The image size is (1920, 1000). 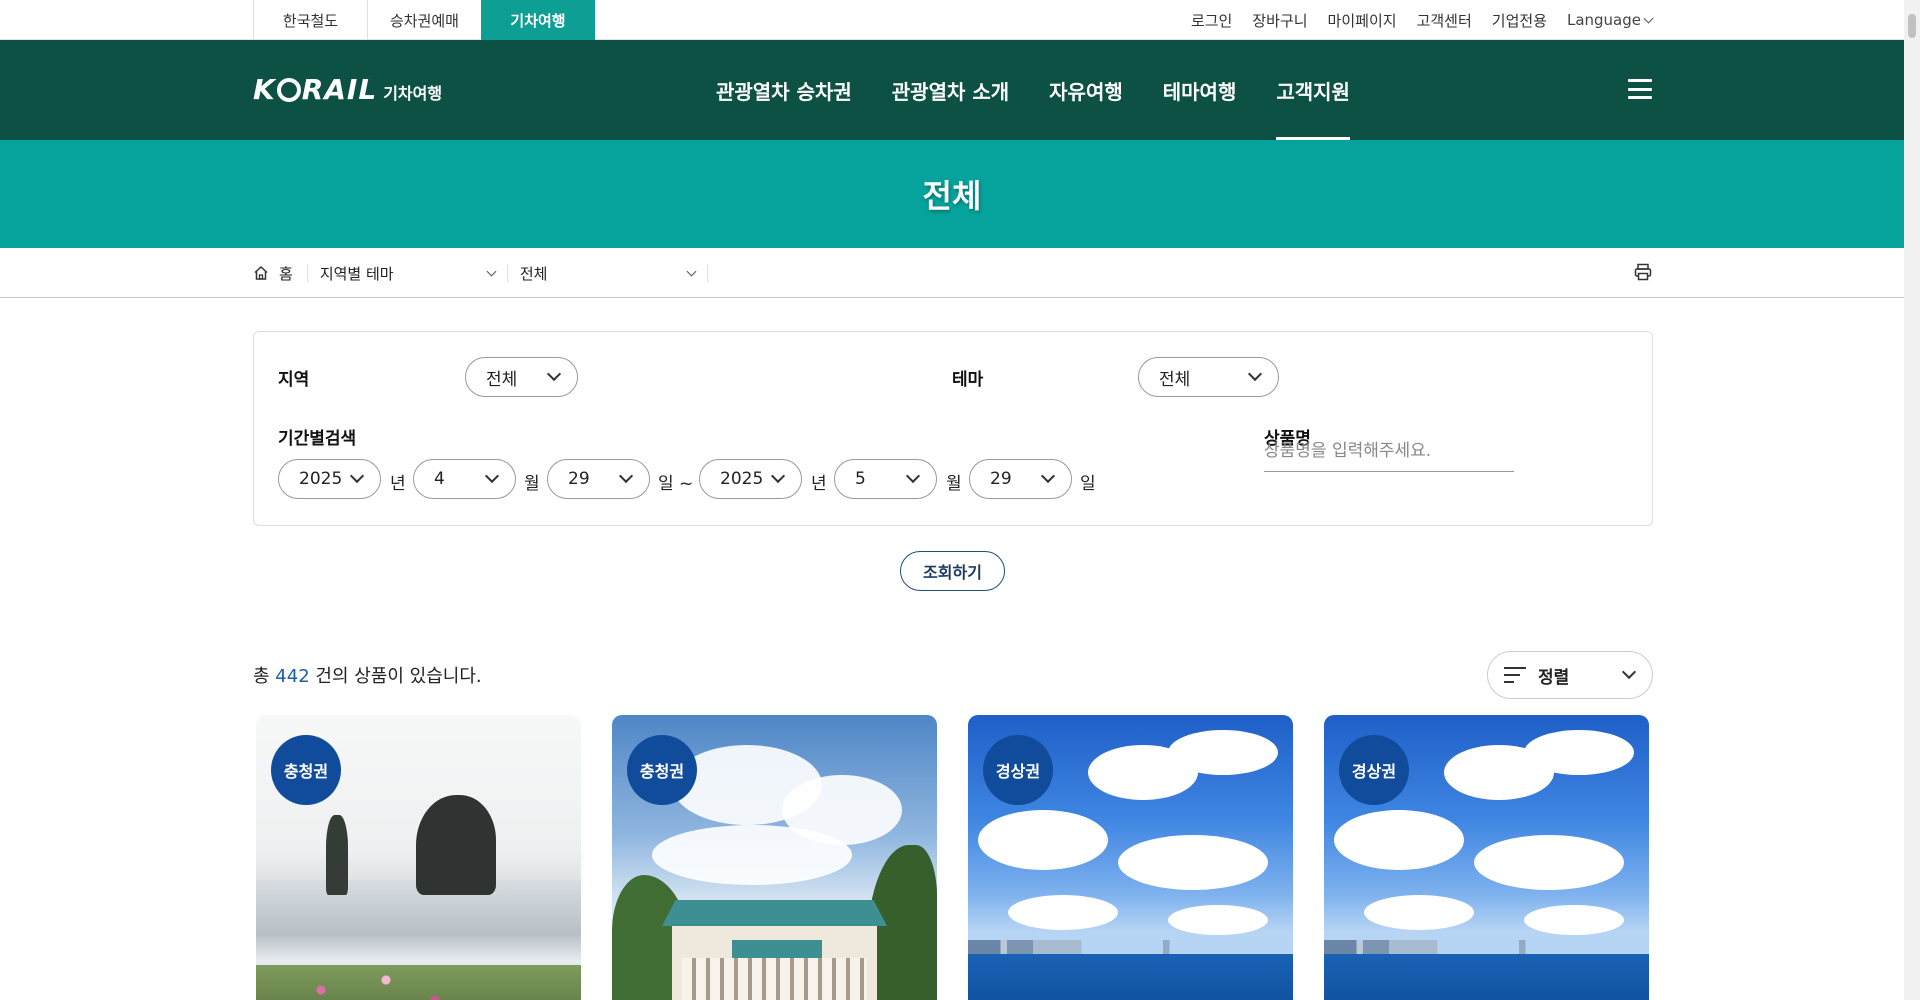 What do you see at coordinates (538, 20) in the screenshot?
I see `tab-train-travel: 기차여행` at bounding box center [538, 20].